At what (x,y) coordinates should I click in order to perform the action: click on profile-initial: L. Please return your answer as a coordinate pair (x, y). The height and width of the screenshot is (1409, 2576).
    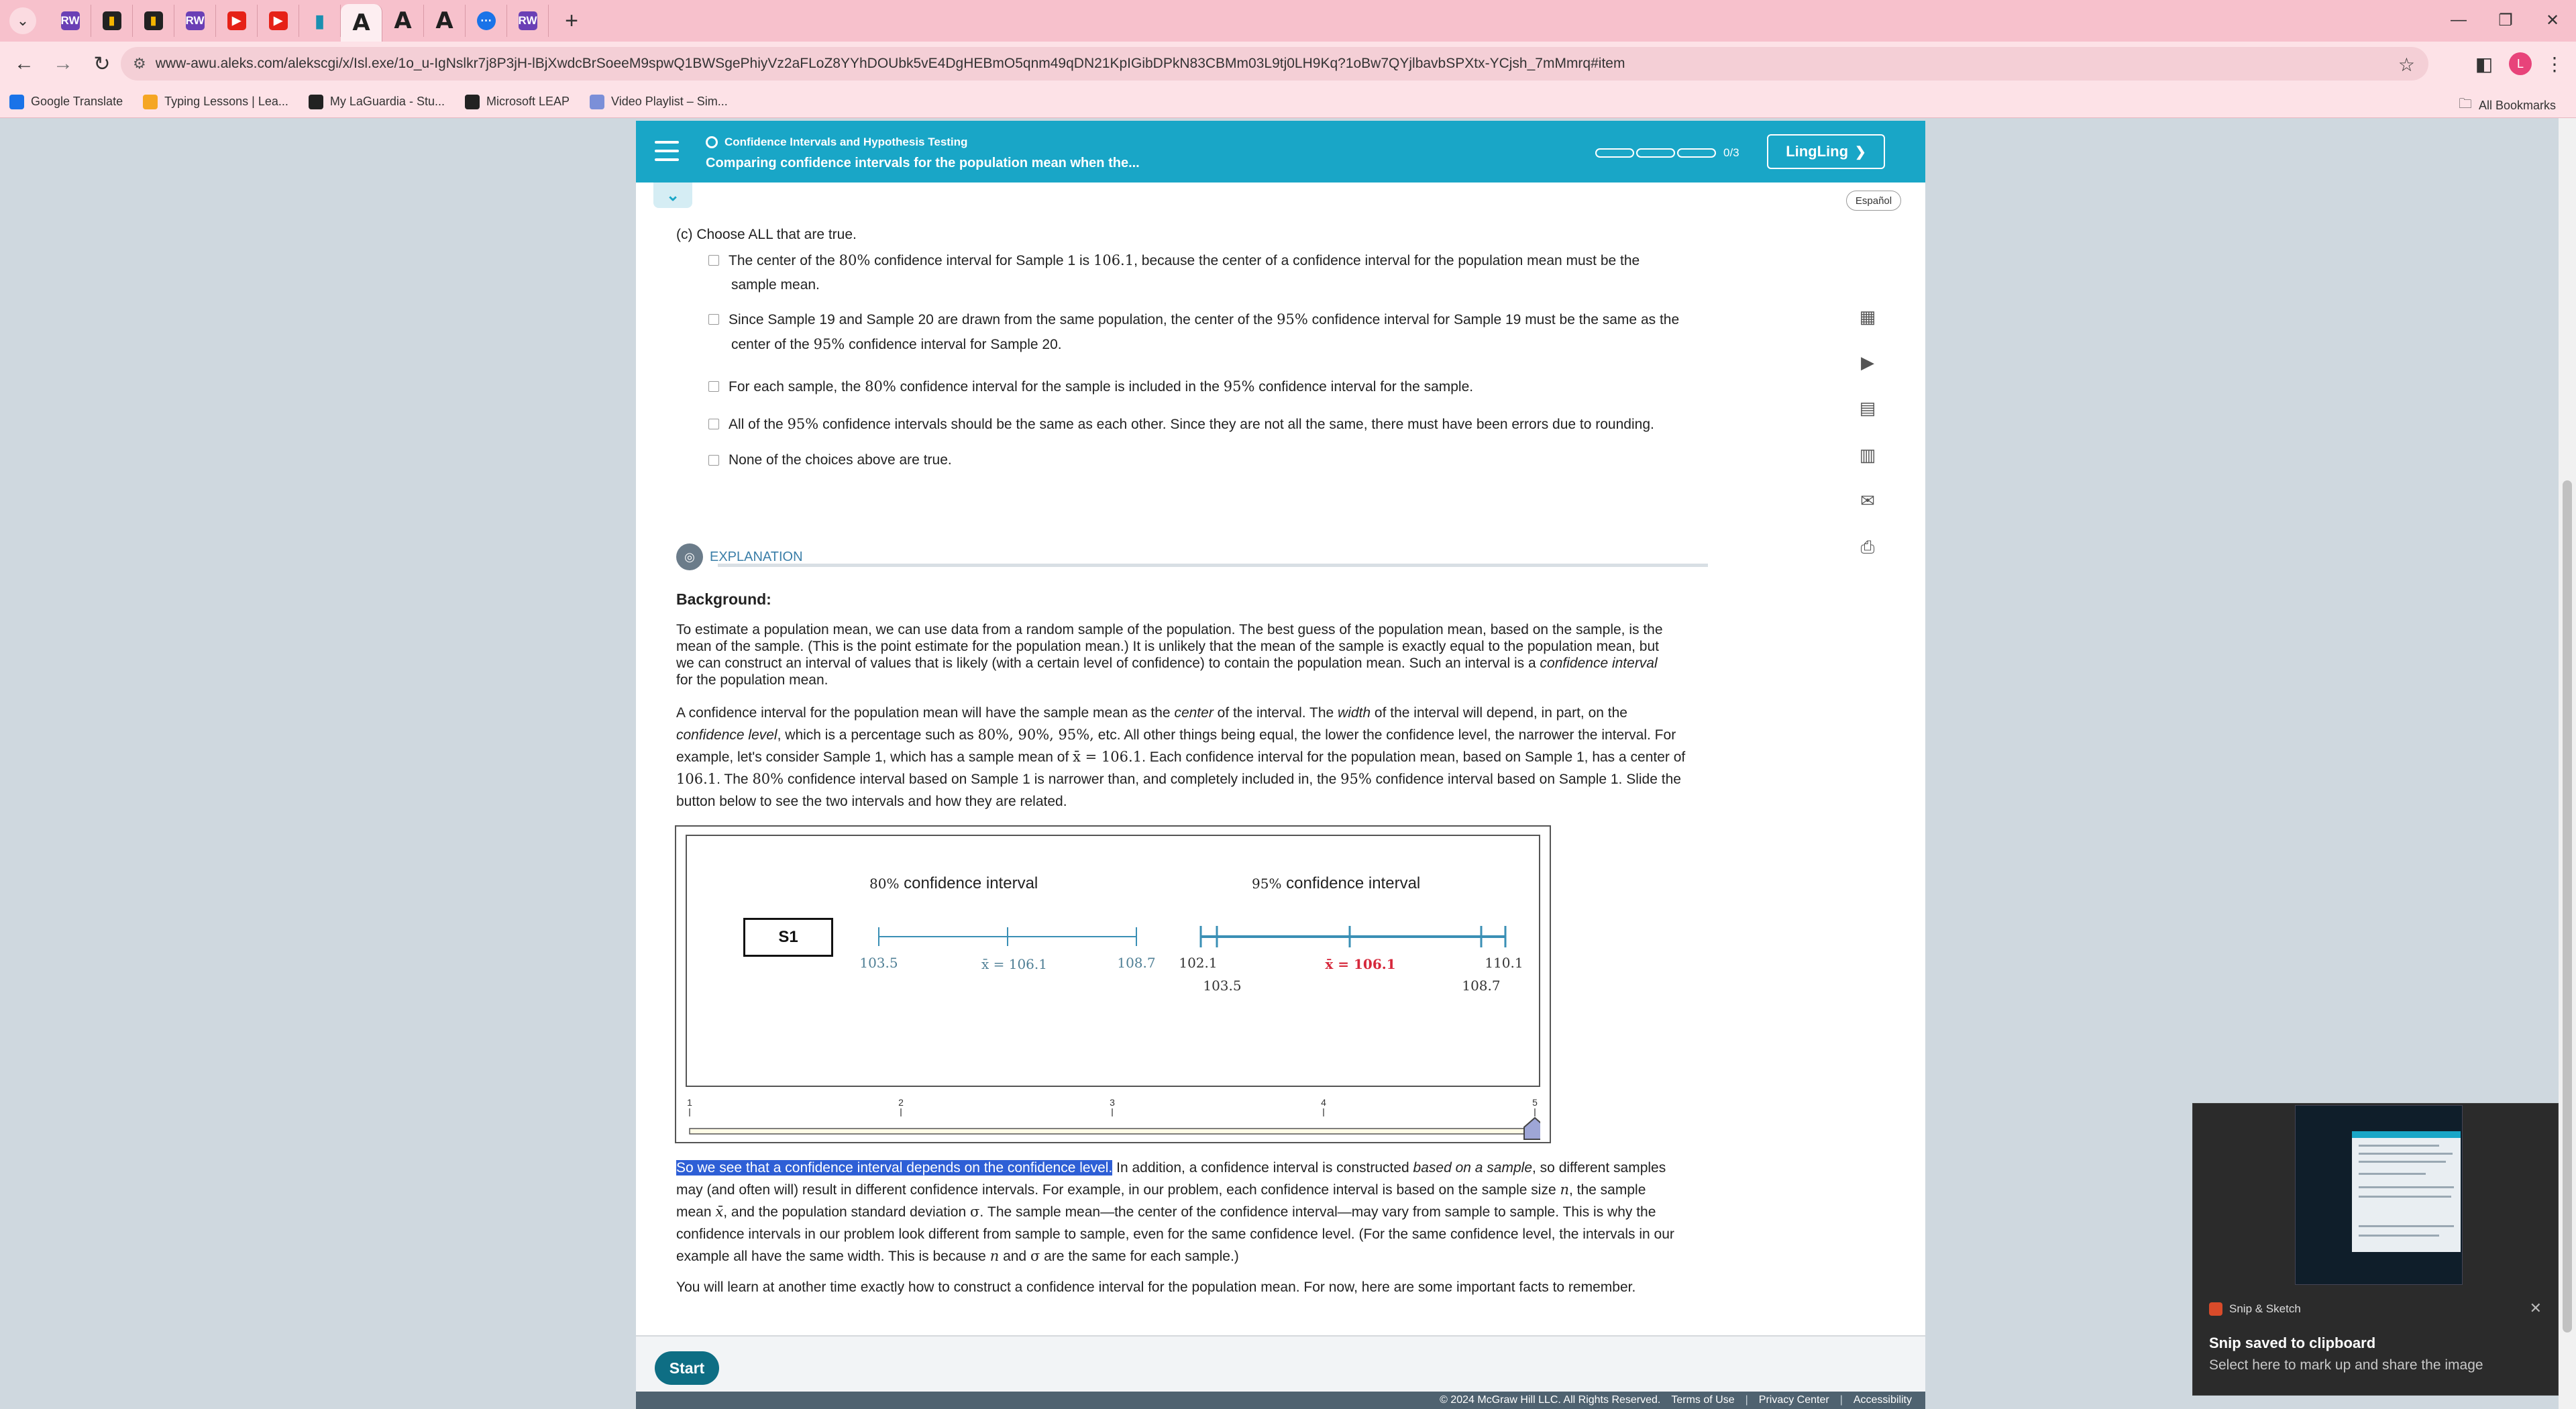
    Looking at the image, I should click on (2520, 63).